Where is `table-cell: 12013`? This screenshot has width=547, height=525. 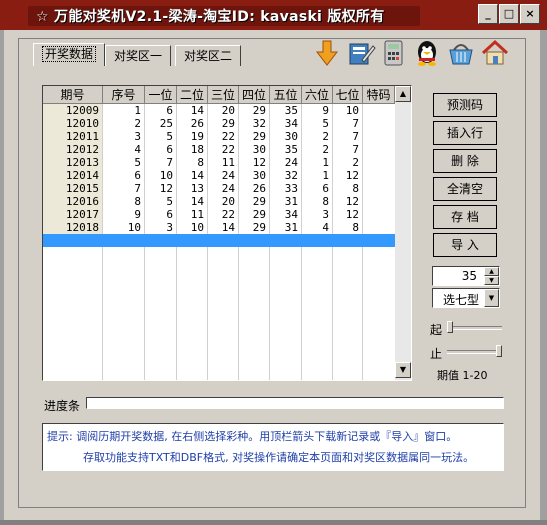
table-cell: 12013 is located at coordinates (73, 162).